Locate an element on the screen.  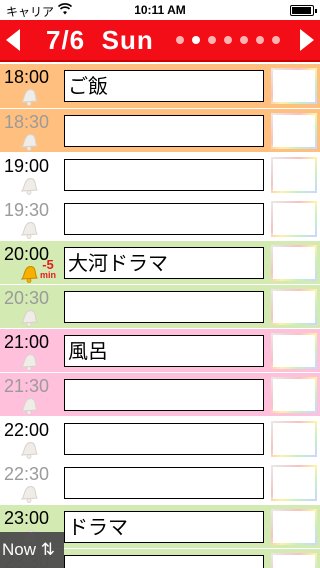
status-time: 10:11 AM is located at coordinates (160, 10).